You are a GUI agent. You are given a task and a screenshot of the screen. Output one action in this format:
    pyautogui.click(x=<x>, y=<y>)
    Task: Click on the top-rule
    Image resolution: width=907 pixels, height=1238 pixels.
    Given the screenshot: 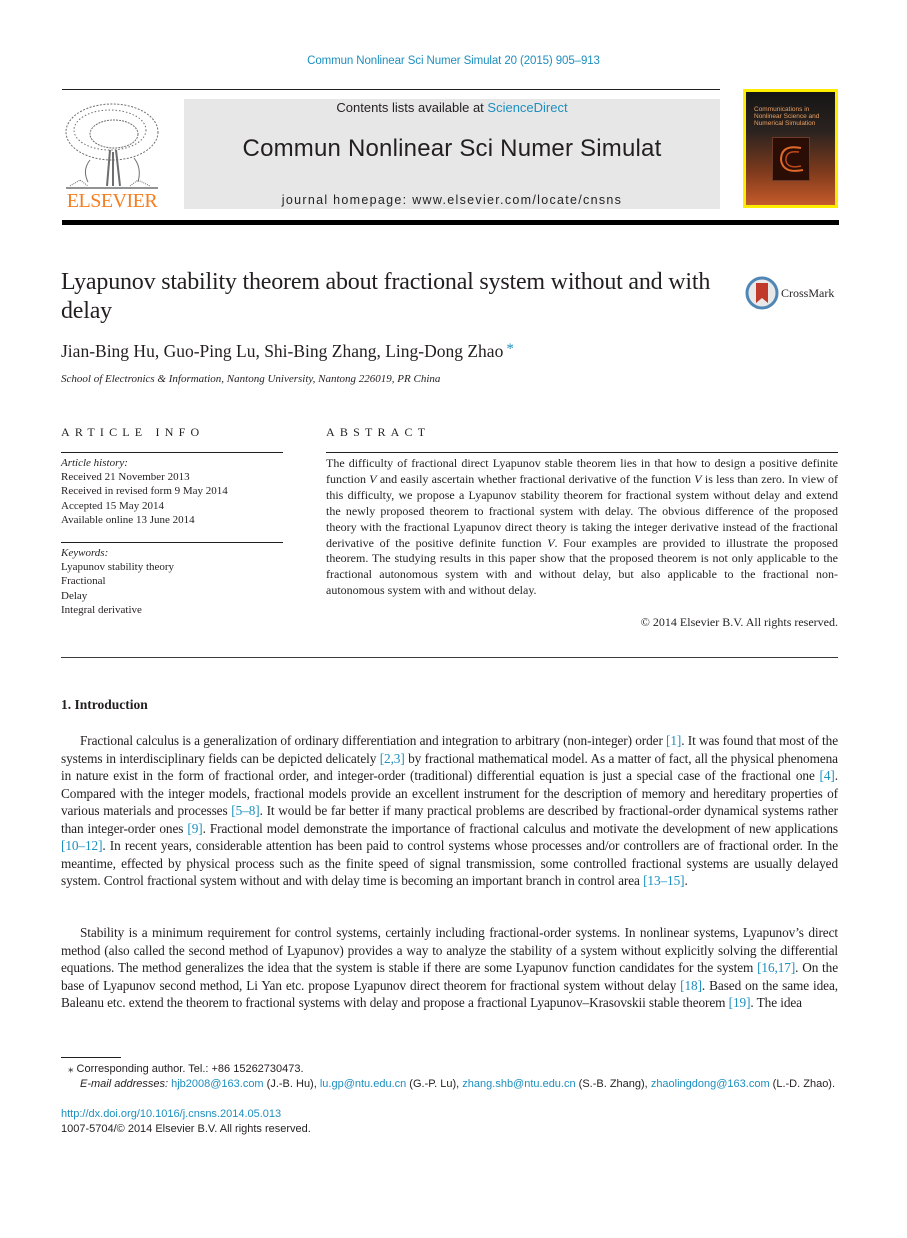 What is the action you would take?
    pyautogui.click(x=391, y=89)
    